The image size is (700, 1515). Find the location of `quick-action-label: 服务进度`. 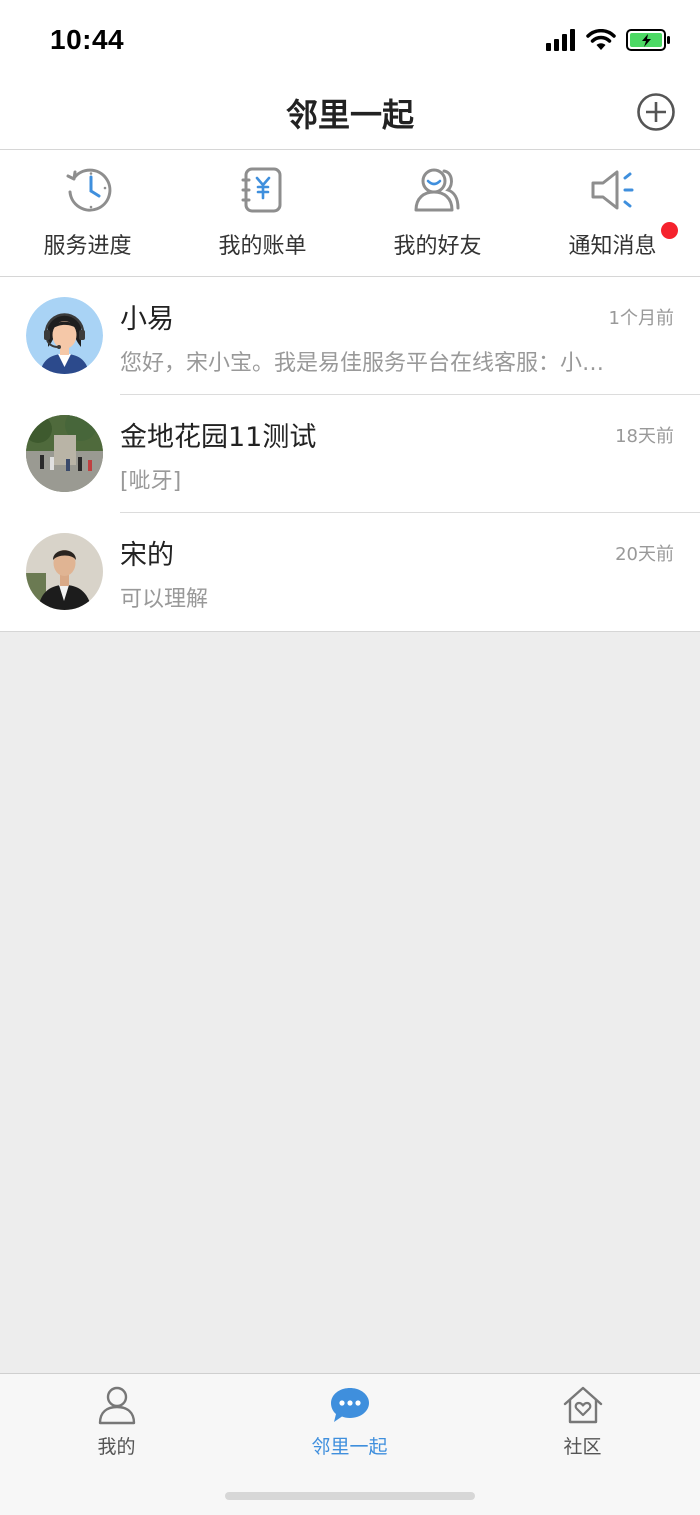

quick-action-label: 服务进度 is located at coordinates (87, 246).